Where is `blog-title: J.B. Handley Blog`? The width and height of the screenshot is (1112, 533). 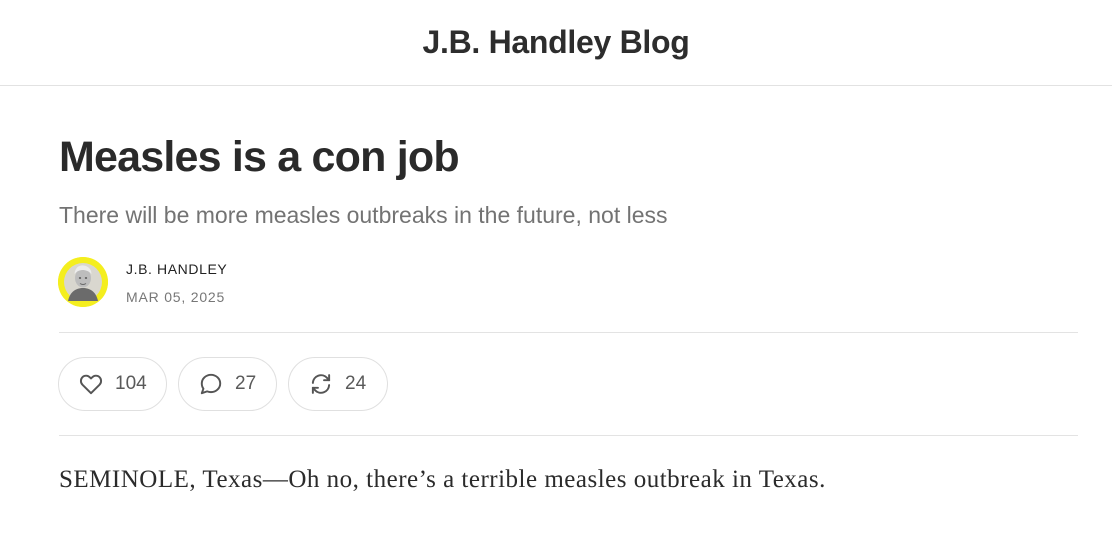 blog-title: J.B. Handley Blog is located at coordinates (556, 42).